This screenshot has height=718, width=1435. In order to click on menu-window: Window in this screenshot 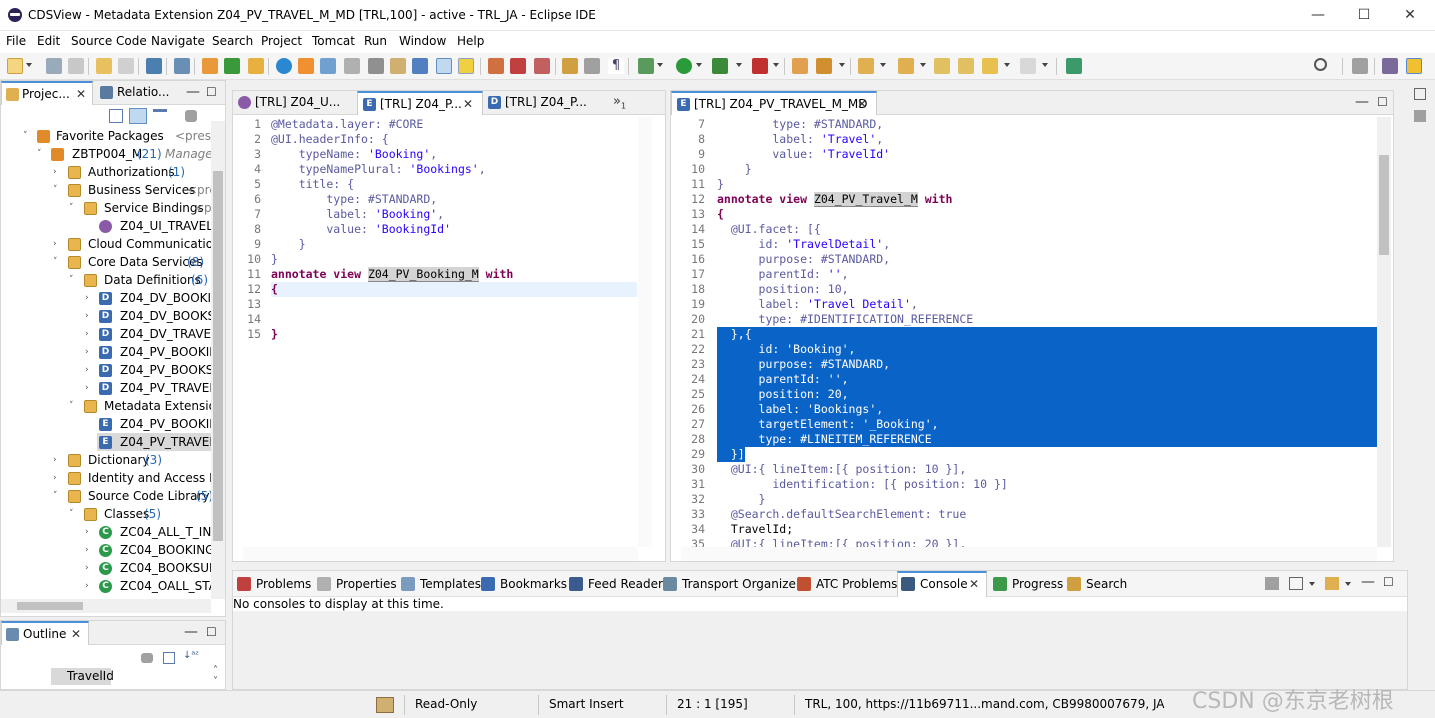, I will do `click(422, 41)`.